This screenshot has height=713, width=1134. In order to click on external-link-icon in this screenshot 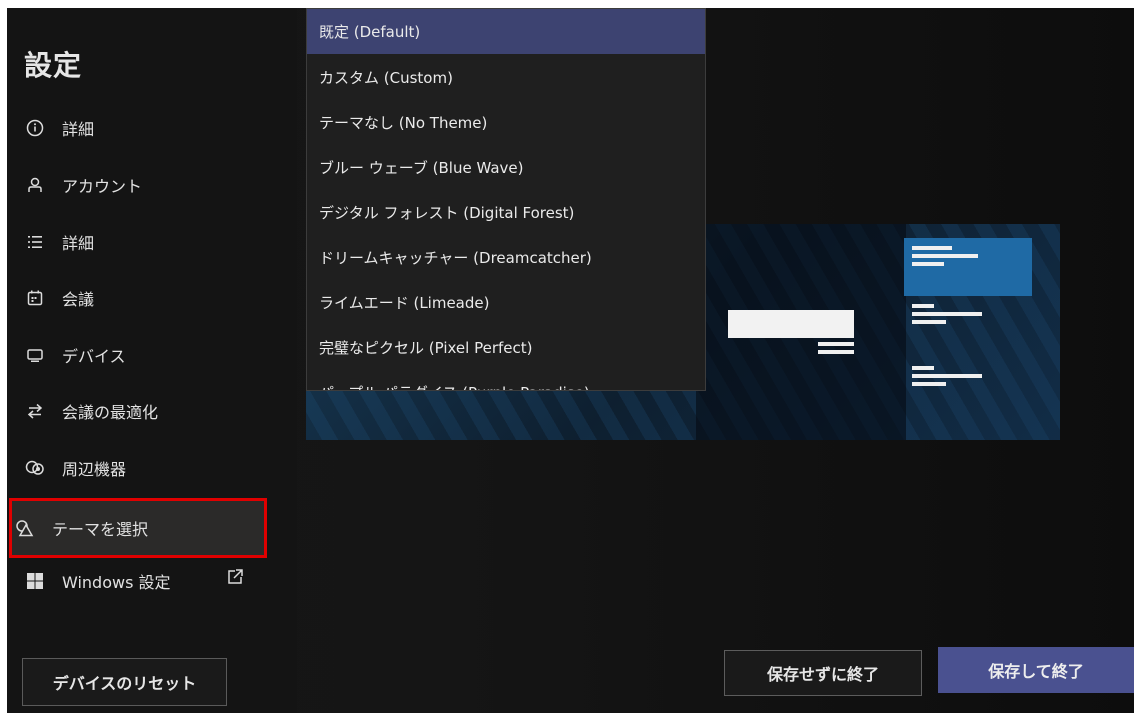, I will do `click(236, 578)`.